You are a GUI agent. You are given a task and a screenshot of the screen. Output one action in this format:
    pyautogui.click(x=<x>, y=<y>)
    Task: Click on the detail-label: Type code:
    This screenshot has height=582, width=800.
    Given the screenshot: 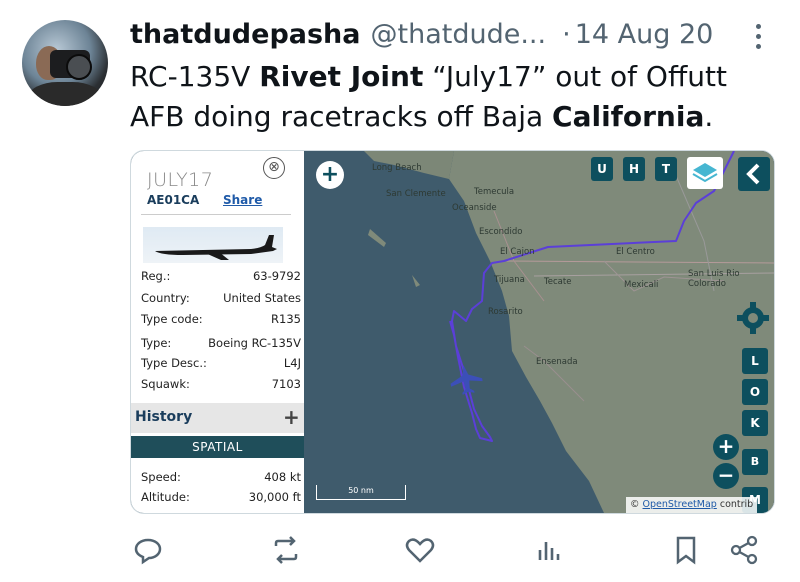 What is the action you would take?
    pyautogui.click(x=172, y=319)
    